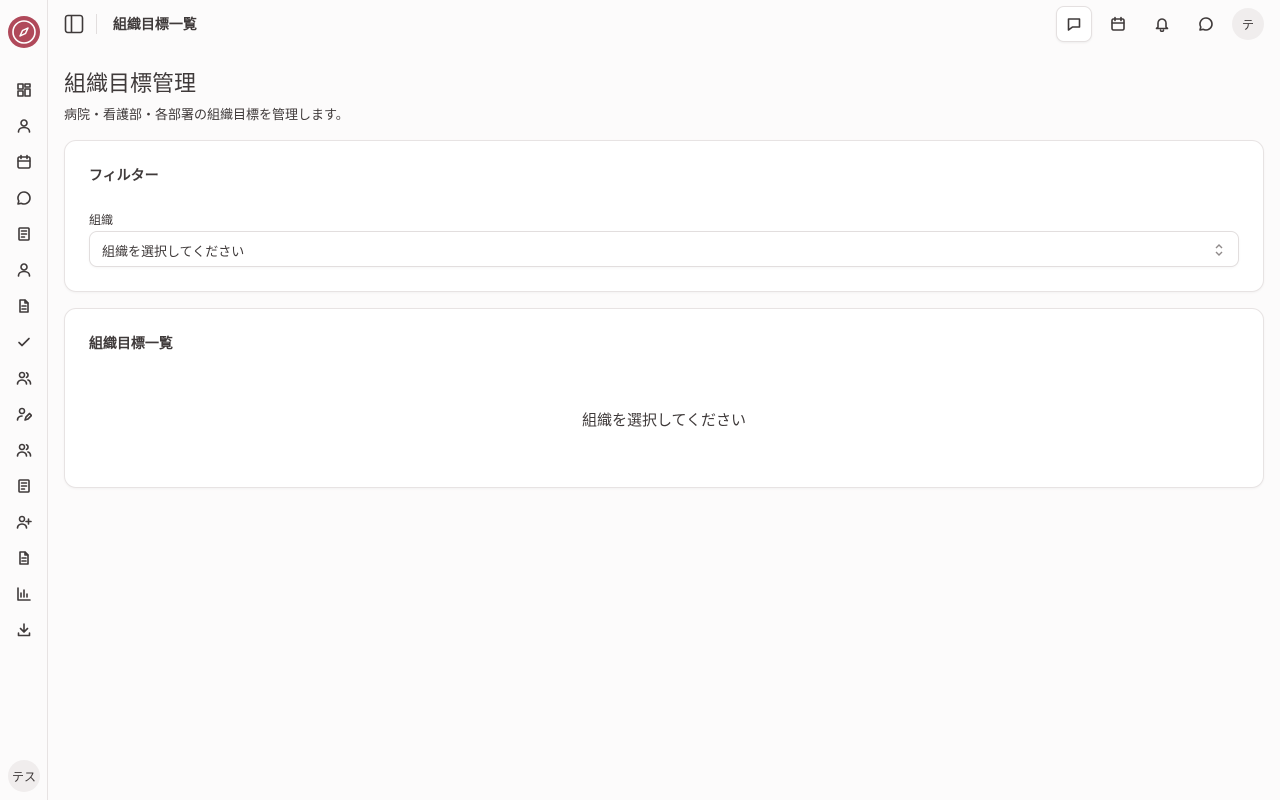  I want to click on sidebar-item-export, so click(24, 630).